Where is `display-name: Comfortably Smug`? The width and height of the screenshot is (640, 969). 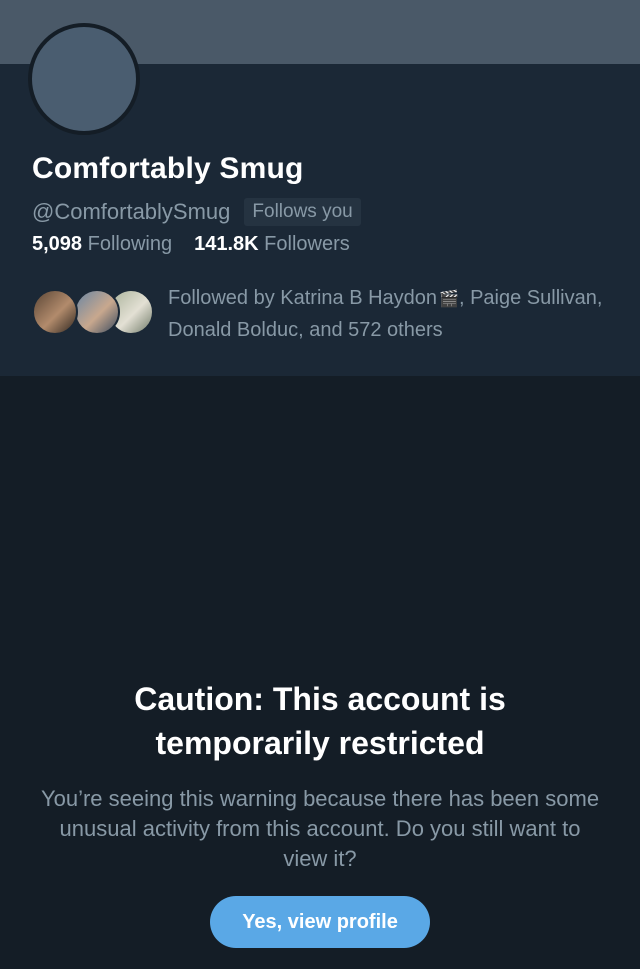 display-name: Comfortably Smug is located at coordinates (168, 168).